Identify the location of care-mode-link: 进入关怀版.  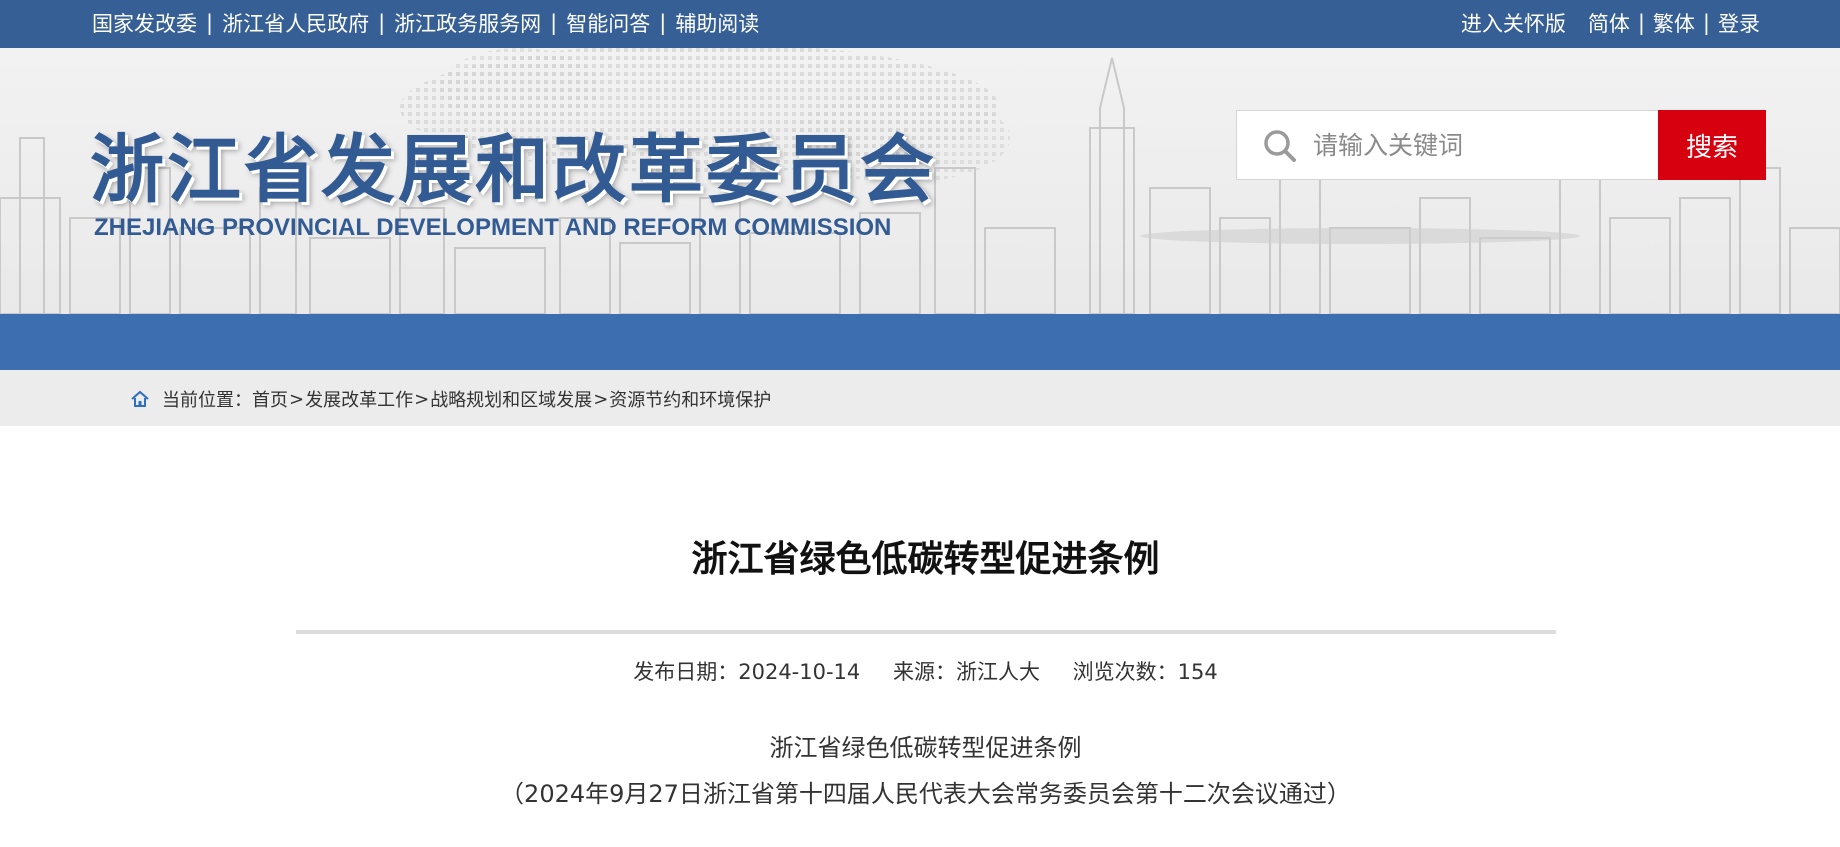
(1513, 23).